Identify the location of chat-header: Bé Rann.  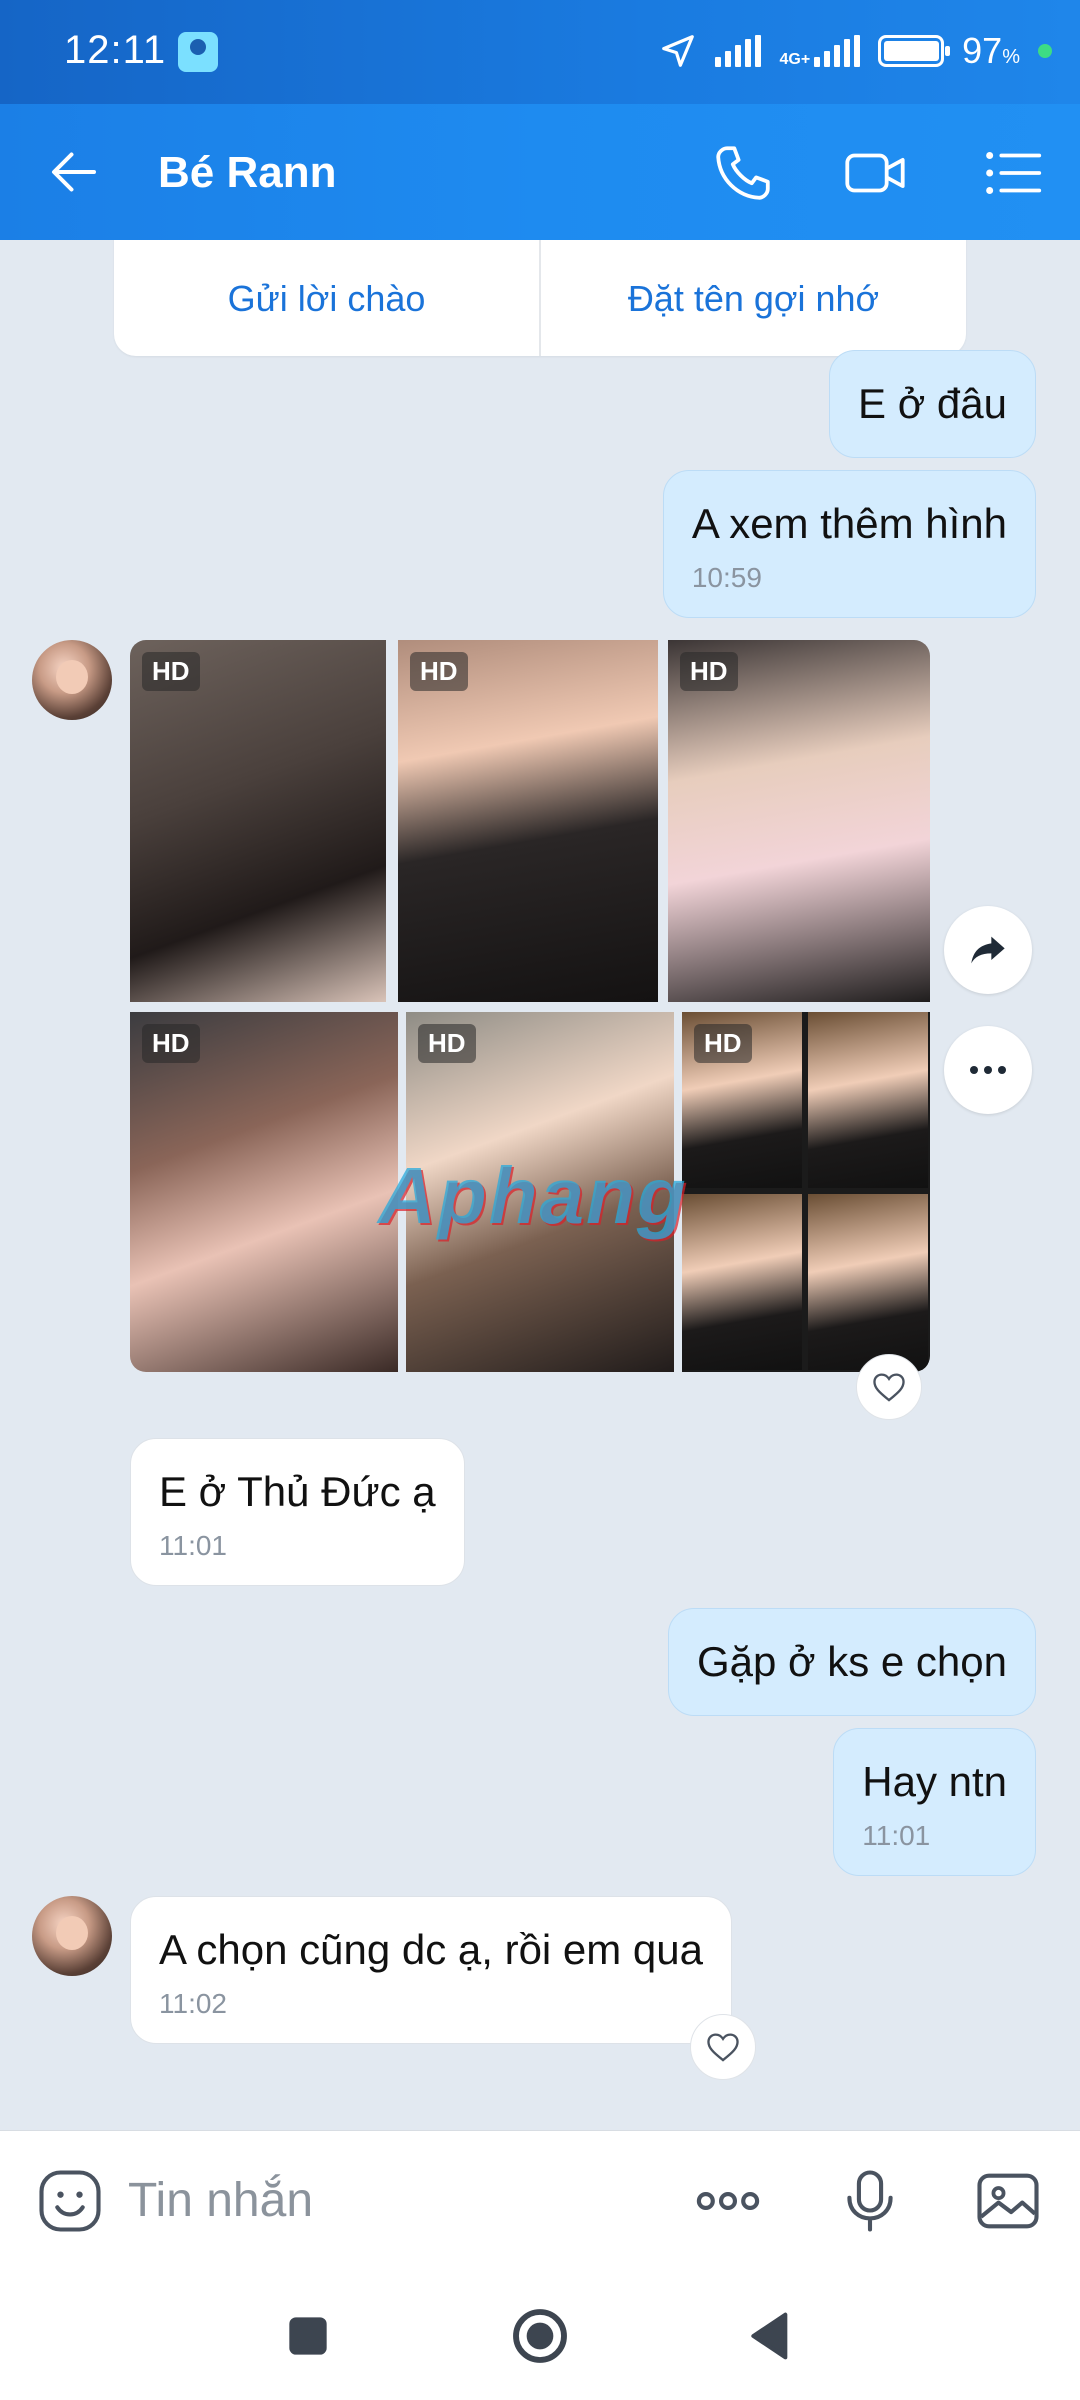
(540, 172).